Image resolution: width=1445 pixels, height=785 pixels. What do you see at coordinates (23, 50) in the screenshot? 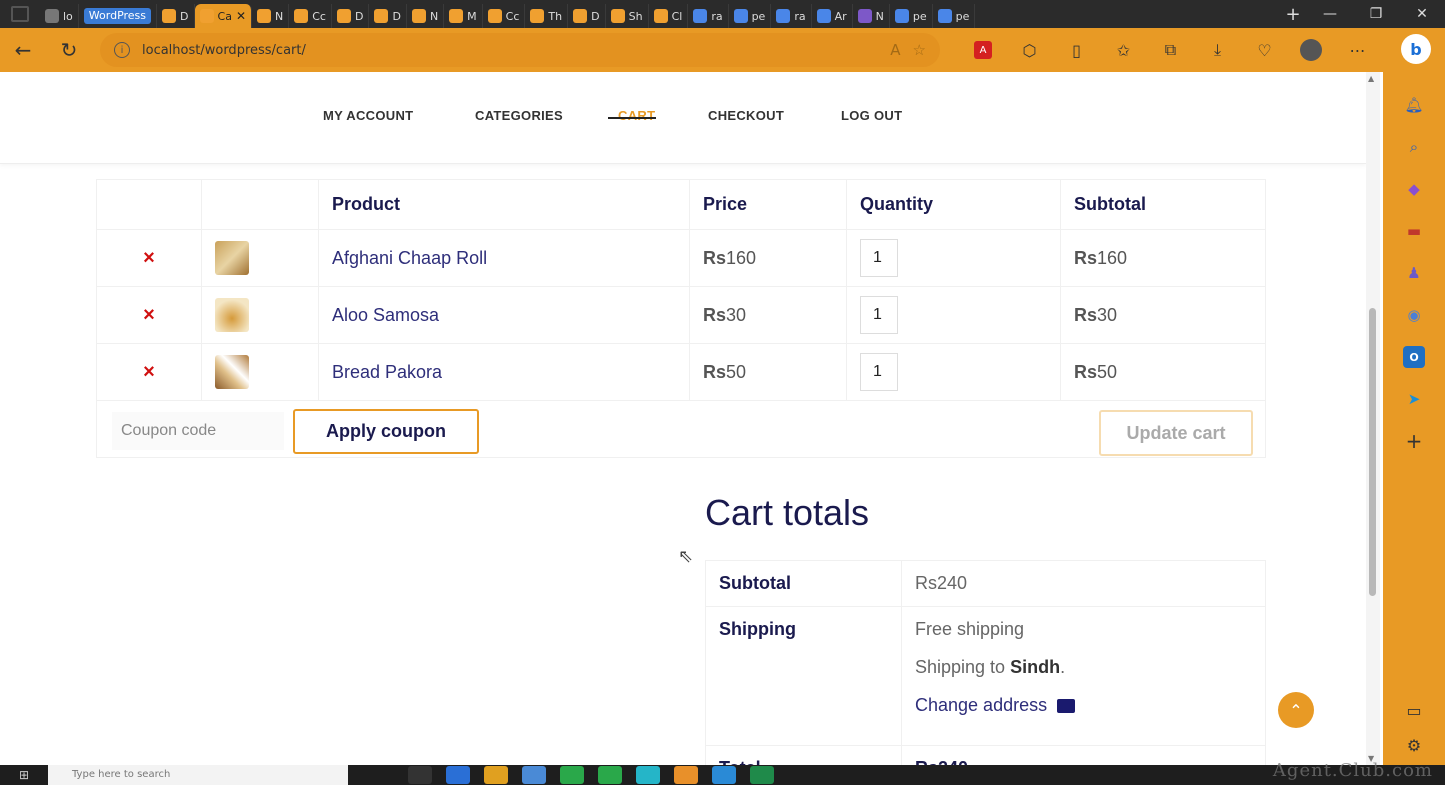
I see `back-arrow-icon: ←` at bounding box center [23, 50].